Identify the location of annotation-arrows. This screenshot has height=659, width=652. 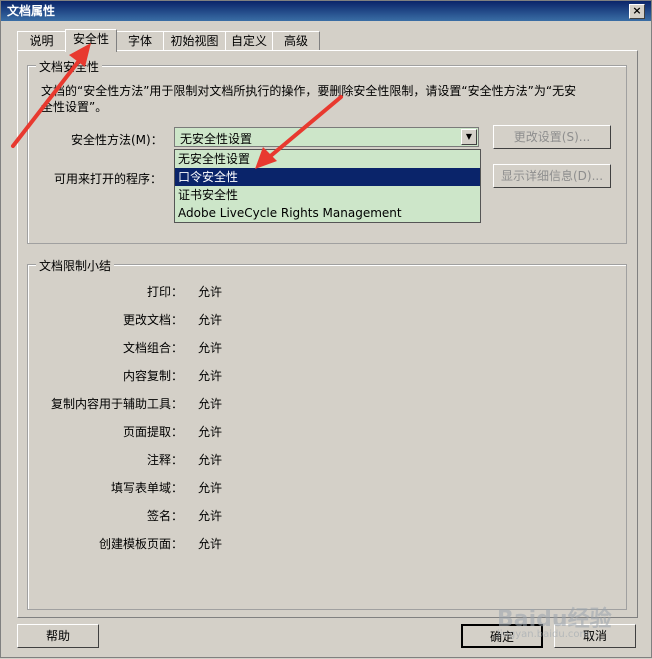
(177, 106).